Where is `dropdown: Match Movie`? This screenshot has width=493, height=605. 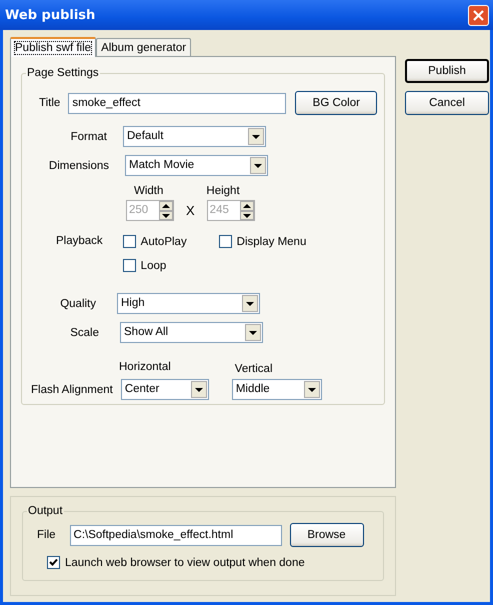
dropdown: Match Movie is located at coordinates (196, 165).